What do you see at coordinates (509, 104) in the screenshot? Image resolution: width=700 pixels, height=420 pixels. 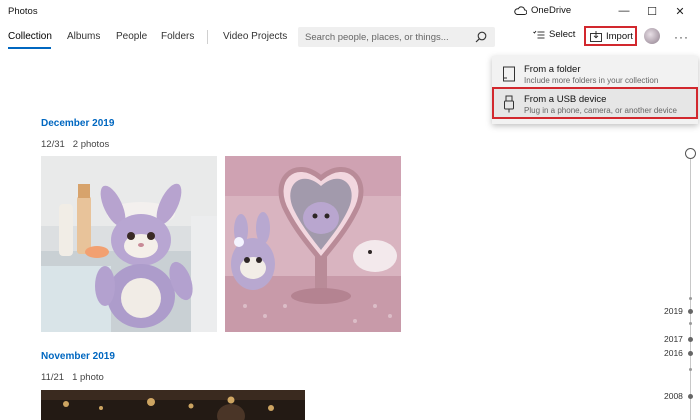 I see `usb-icon` at bounding box center [509, 104].